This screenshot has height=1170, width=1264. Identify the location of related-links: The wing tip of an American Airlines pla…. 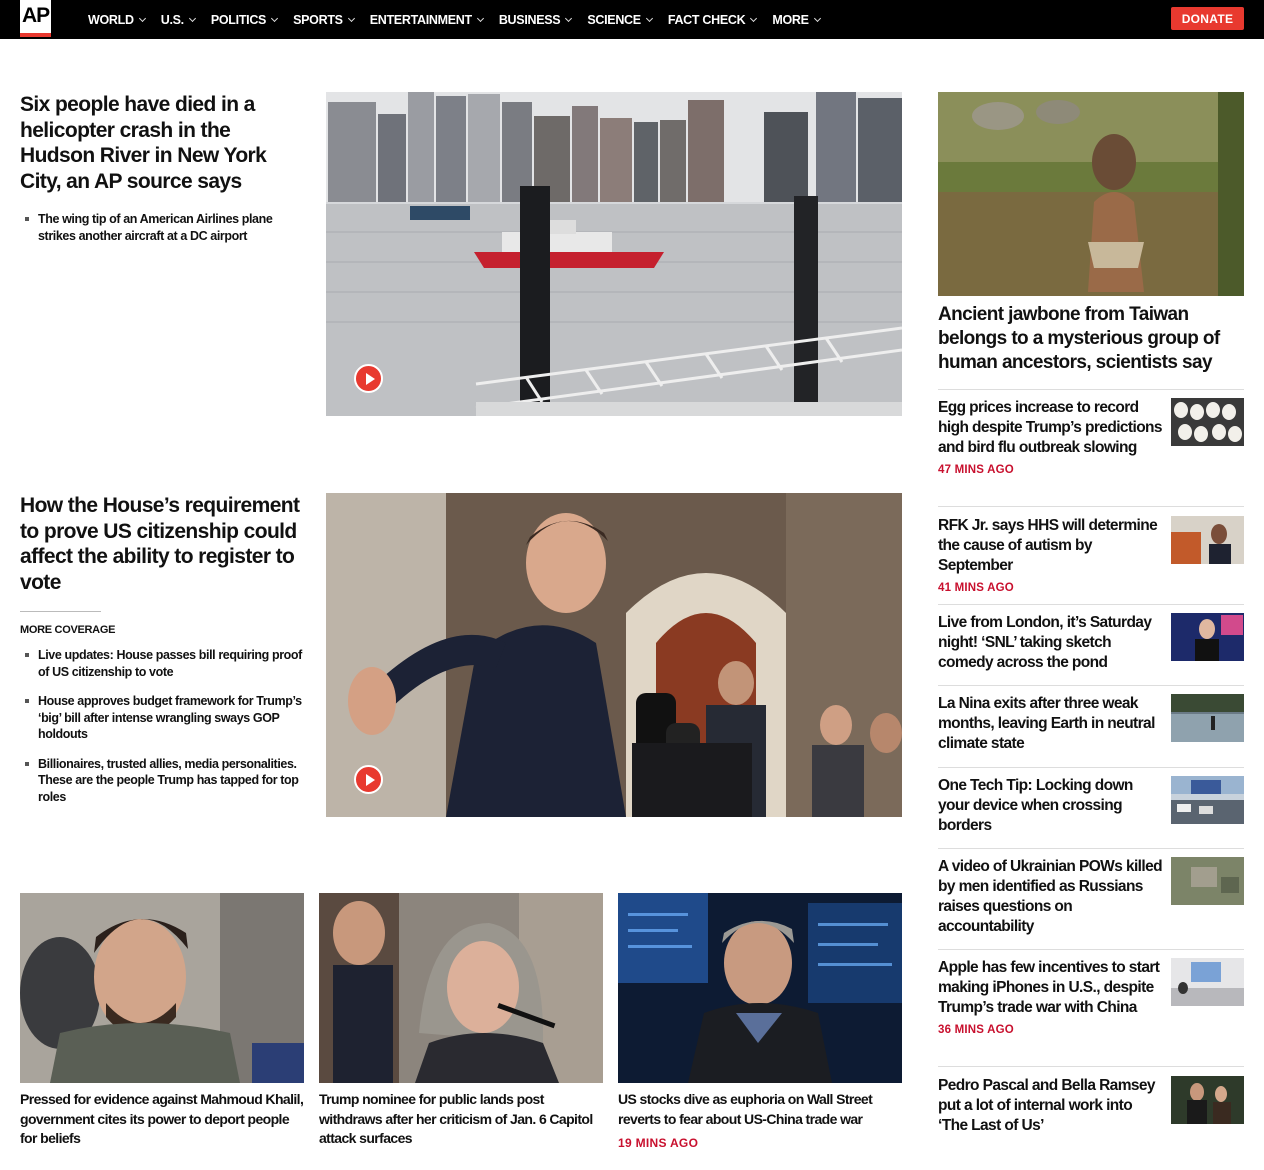
(162, 234).